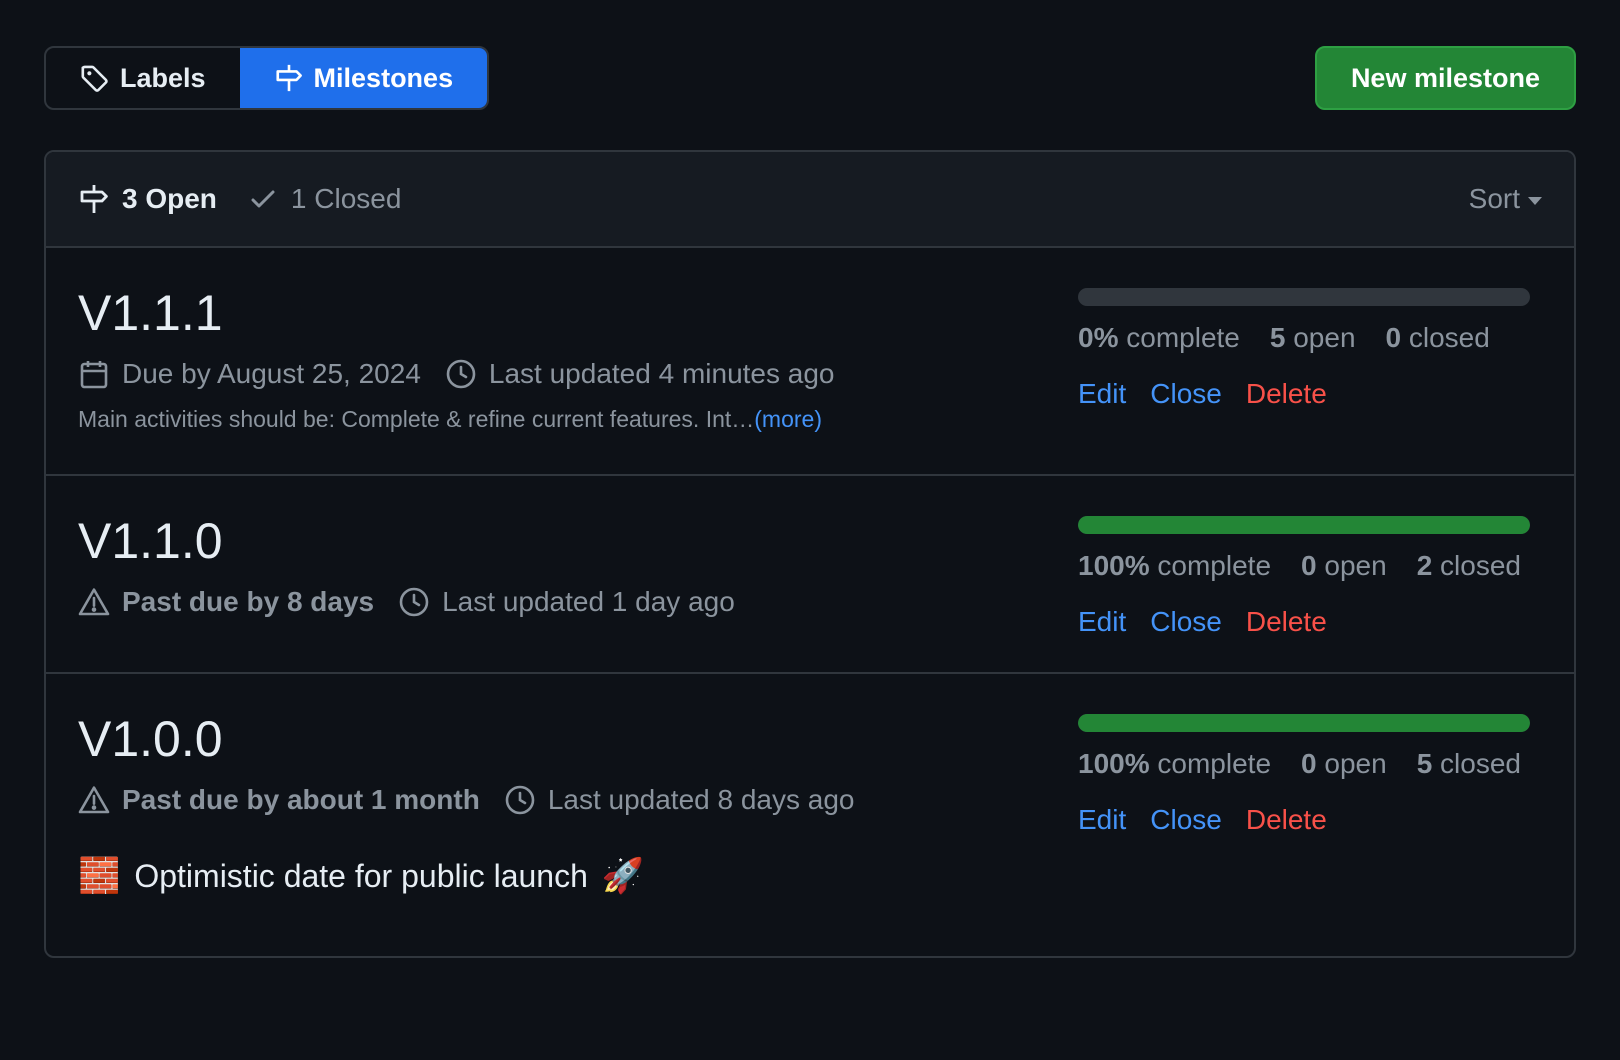 The width and height of the screenshot is (1620, 1060). I want to click on milestones-tab: Milestones, so click(363, 78).